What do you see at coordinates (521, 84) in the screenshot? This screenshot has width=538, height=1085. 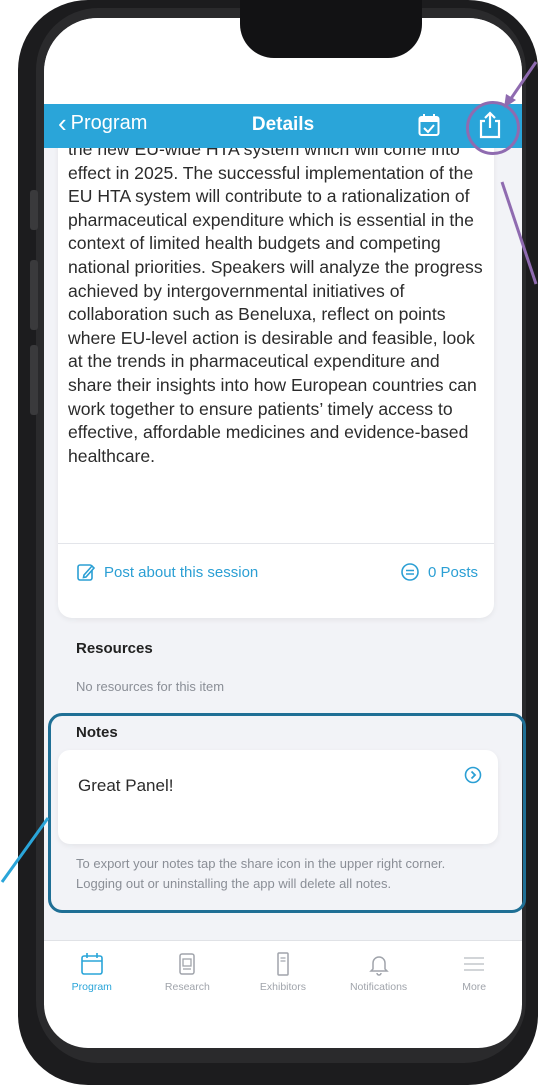 I see `arrow-annotation-icon` at bounding box center [521, 84].